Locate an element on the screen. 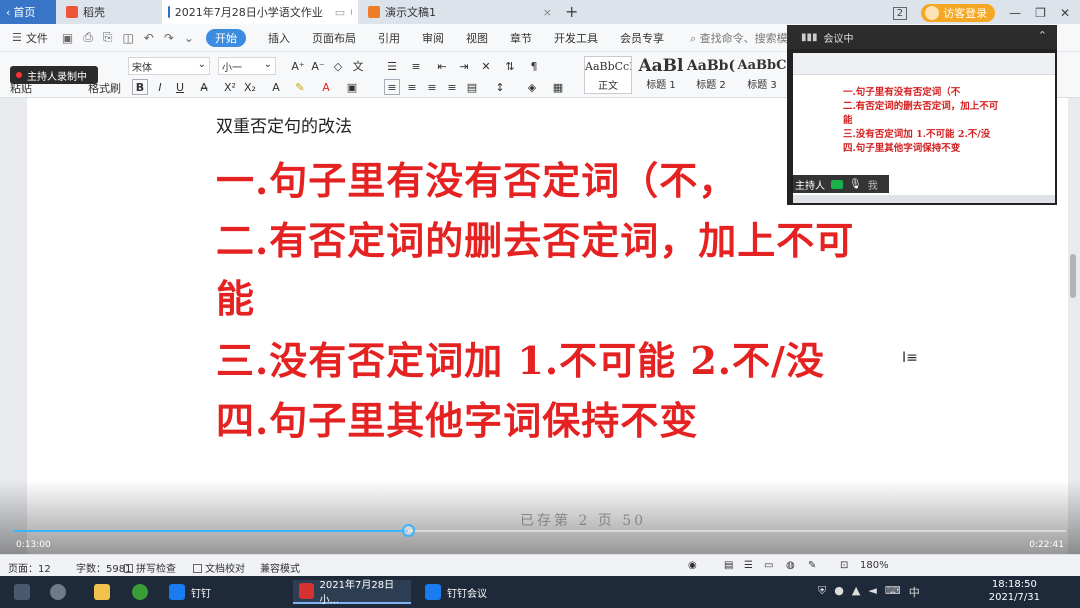 The image size is (1080, 608). camera-icon is located at coordinates (837, 184).